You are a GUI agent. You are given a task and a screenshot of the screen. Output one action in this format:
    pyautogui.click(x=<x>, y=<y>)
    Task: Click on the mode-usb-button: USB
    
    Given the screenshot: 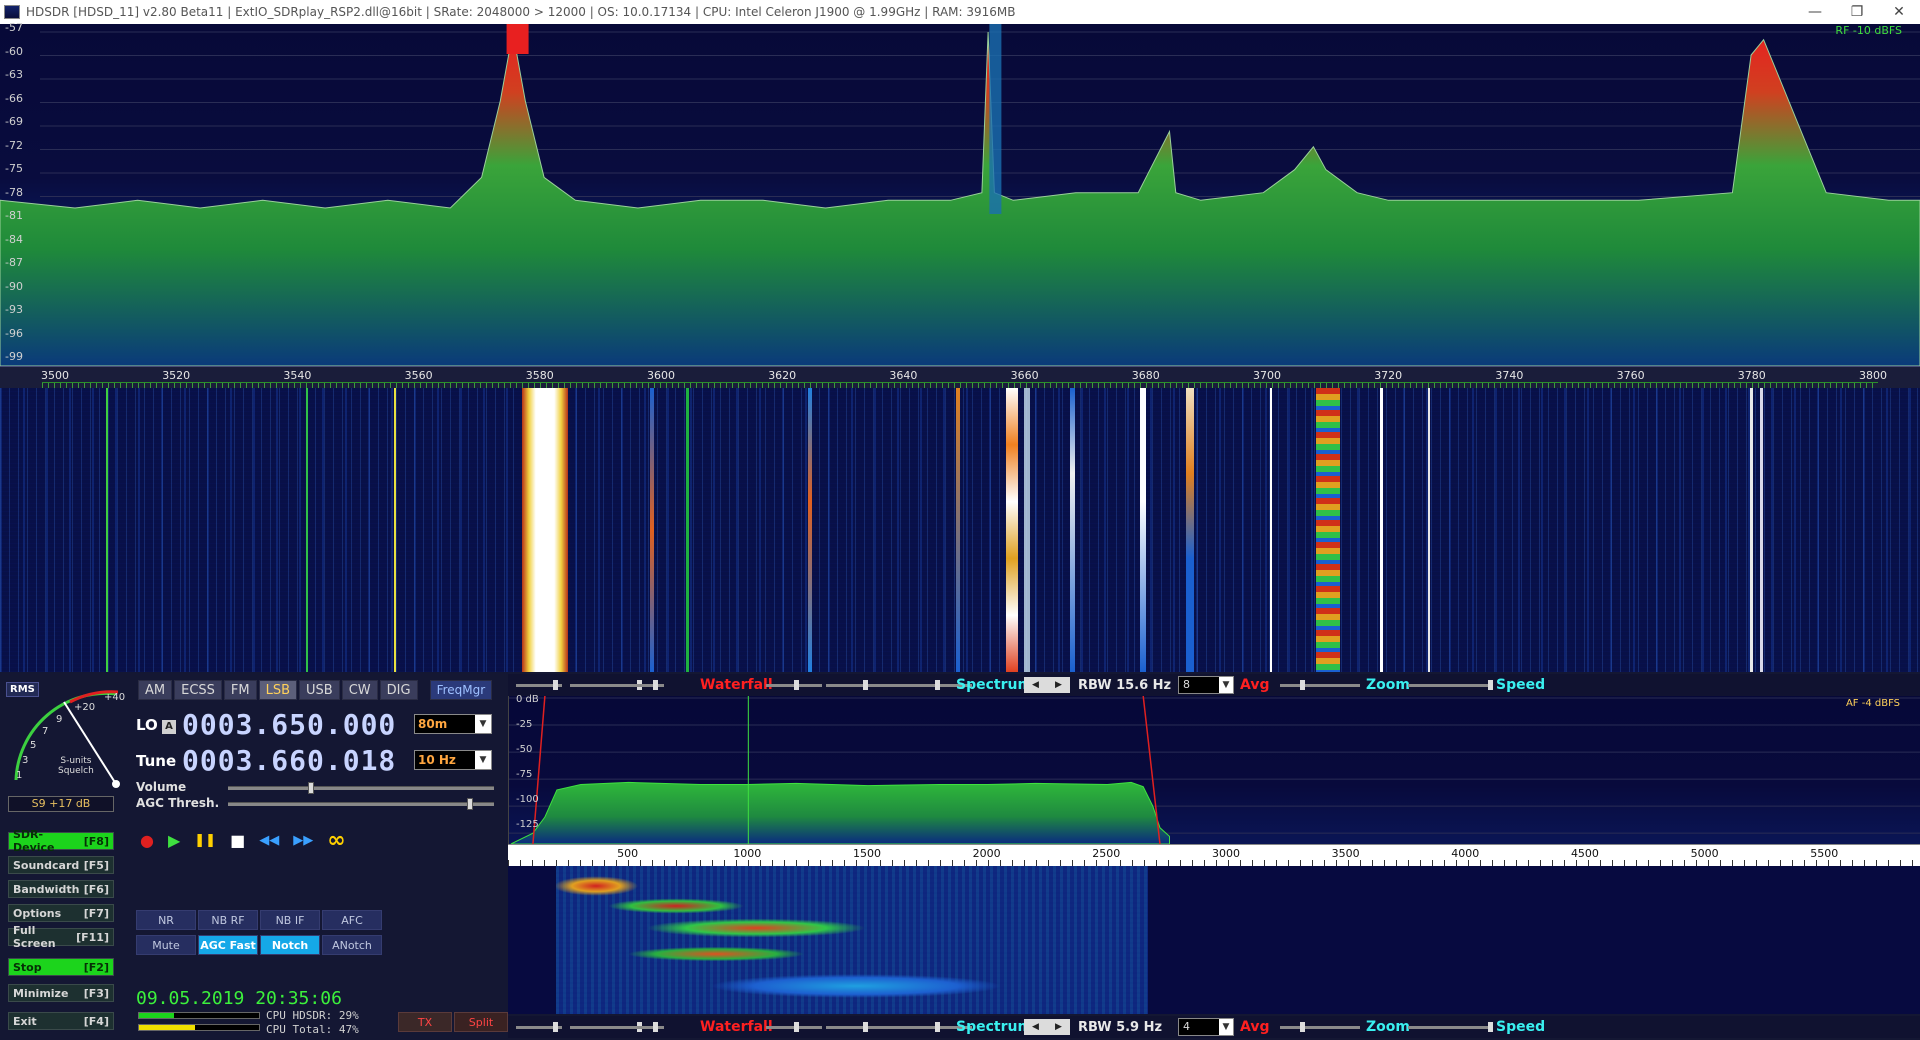 What is the action you would take?
    pyautogui.click(x=319, y=690)
    